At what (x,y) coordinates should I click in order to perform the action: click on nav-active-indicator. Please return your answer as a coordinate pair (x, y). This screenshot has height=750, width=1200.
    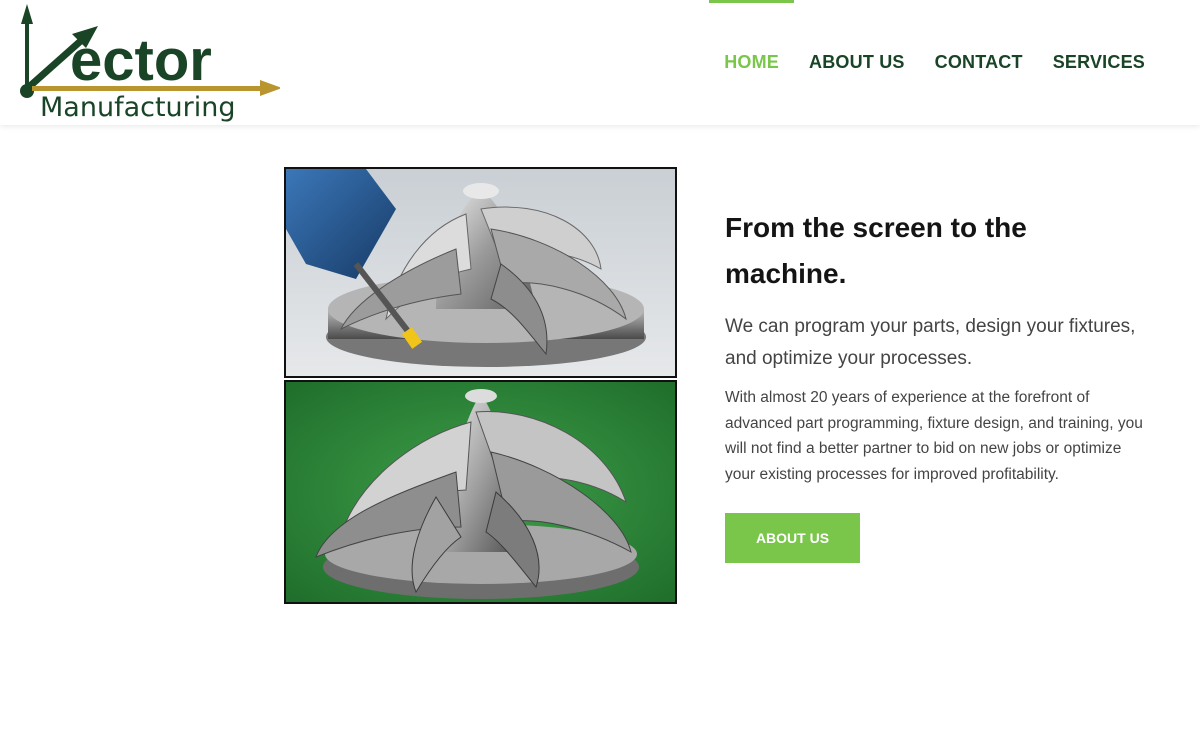
    Looking at the image, I should click on (752, 1).